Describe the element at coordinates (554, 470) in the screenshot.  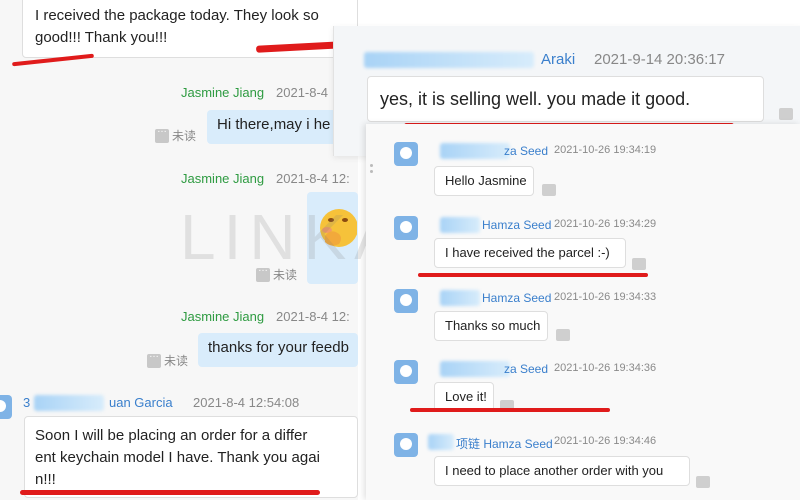
I see `message-text: I need to place another order with you` at that location.